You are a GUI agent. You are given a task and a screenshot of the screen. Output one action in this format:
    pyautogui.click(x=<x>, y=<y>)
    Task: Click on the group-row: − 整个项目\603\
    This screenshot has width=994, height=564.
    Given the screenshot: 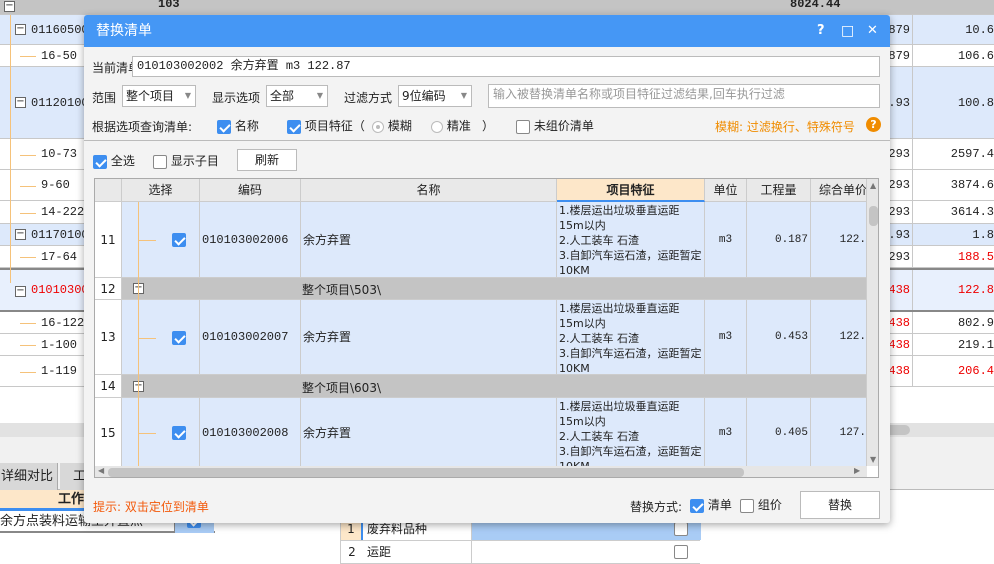 What is the action you would take?
    pyautogui.click(x=494, y=386)
    